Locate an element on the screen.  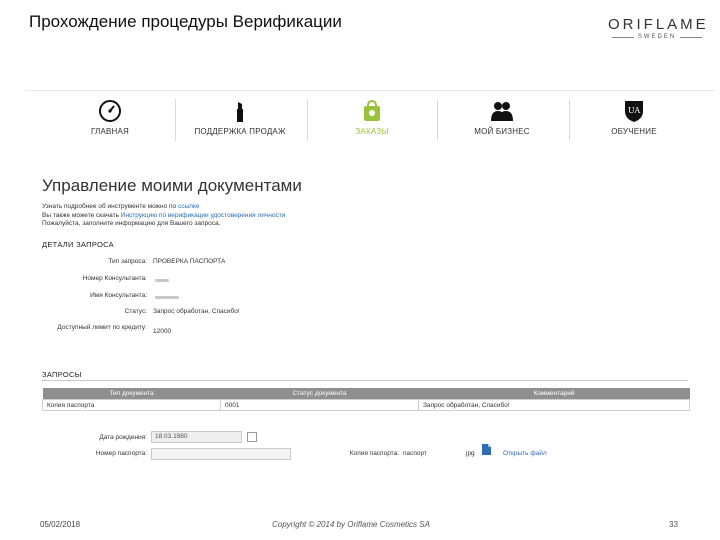
col-header-doc-status: Статус документа is located at coordinates (319, 394).